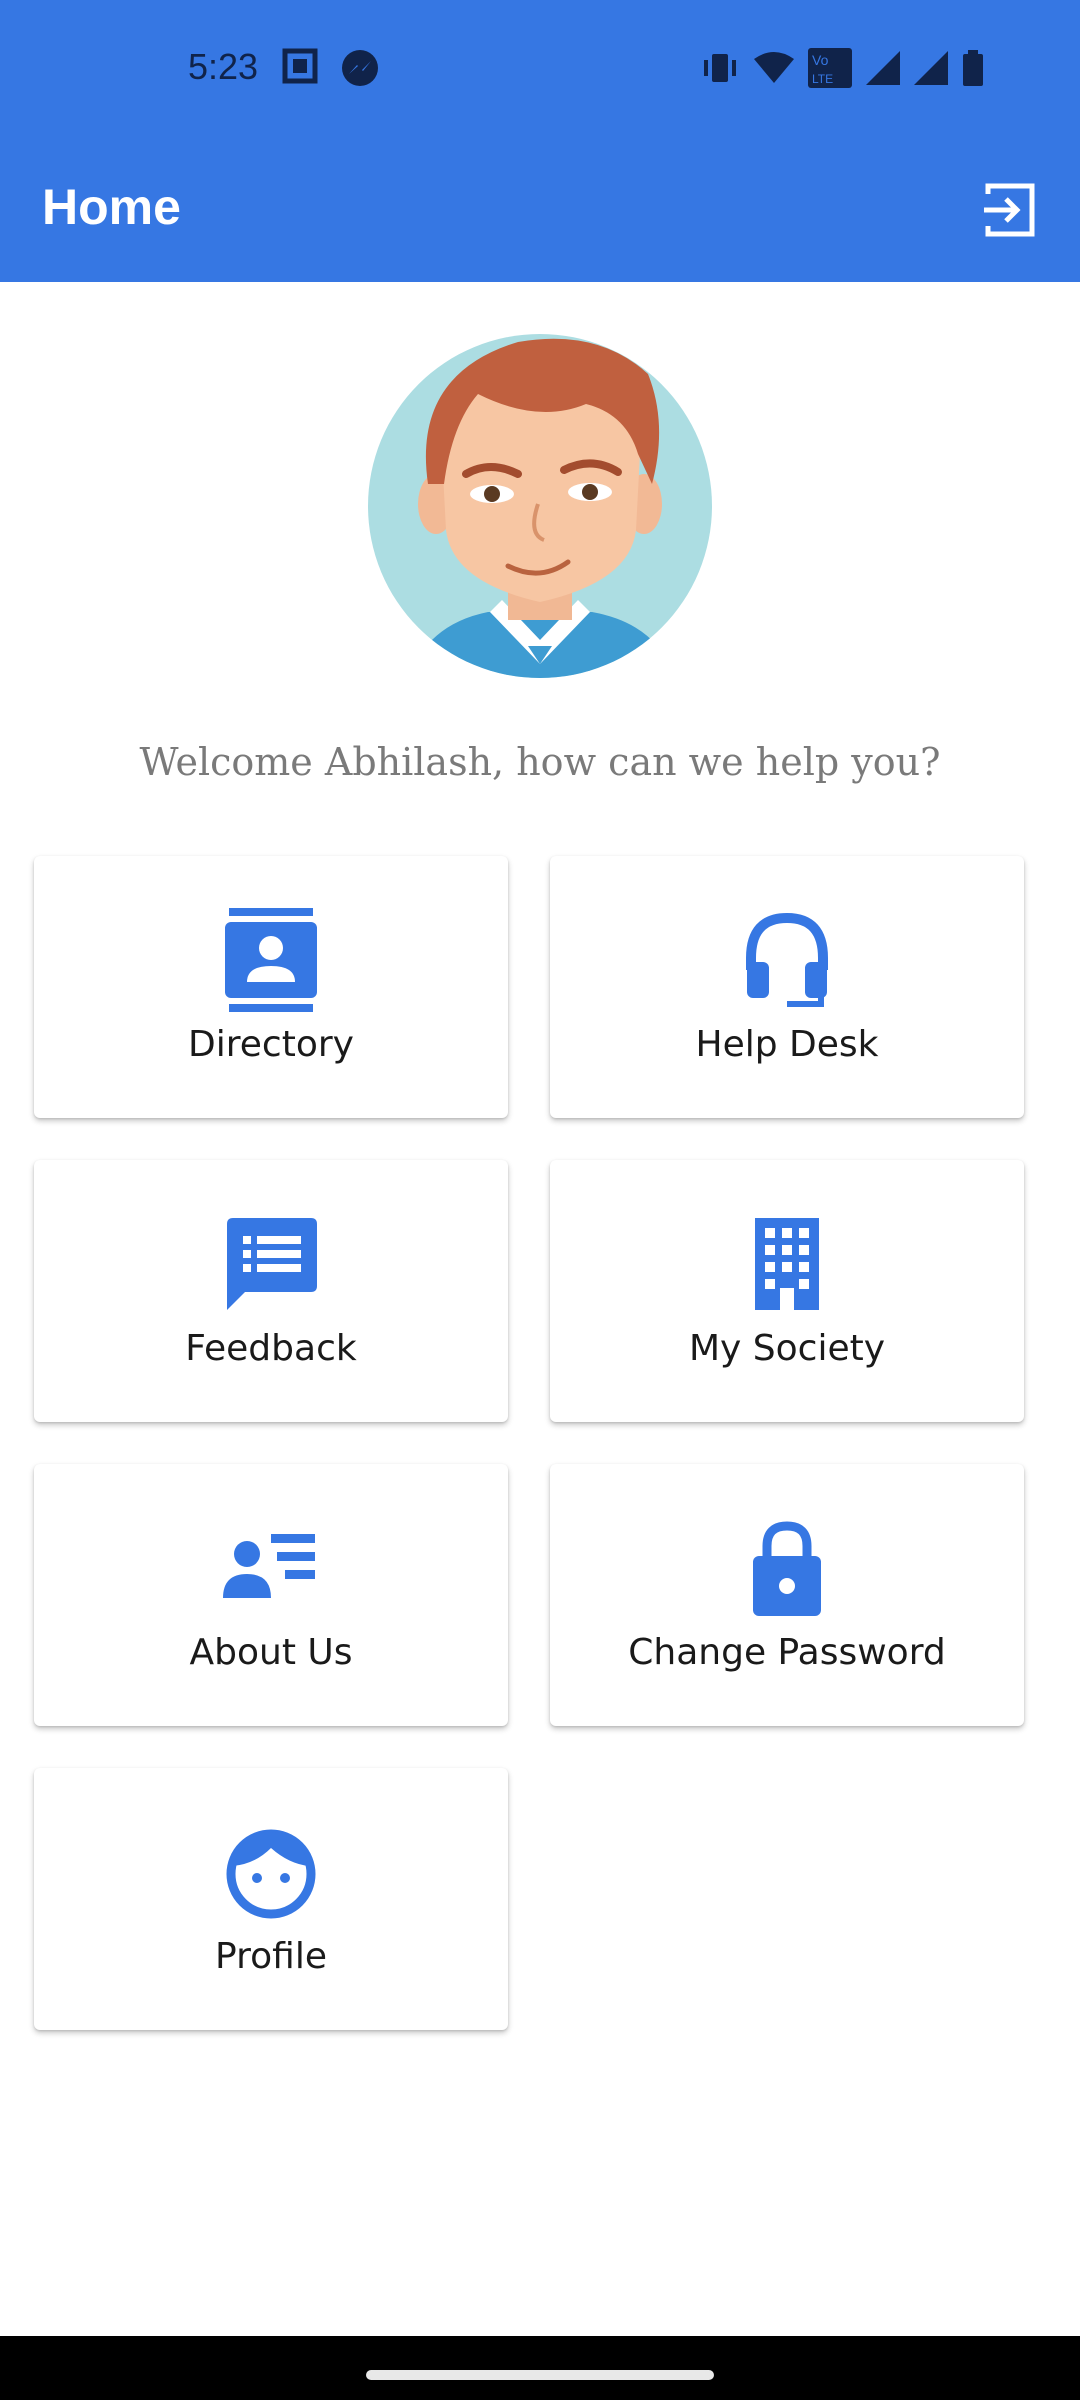 Image resolution: width=1080 pixels, height=2400 pixels. What do you see at coordinates (973, 68) in the screenshot?
I see `battery-icon` at bounding box center [973, 68].